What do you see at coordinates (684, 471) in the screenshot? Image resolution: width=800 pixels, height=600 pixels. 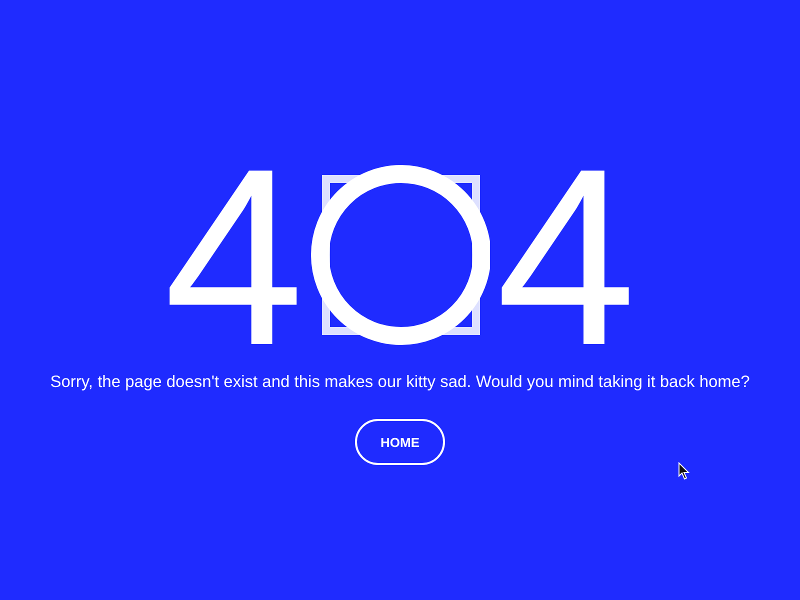 I see `cursor-icon` at bounding box center [684, 471].